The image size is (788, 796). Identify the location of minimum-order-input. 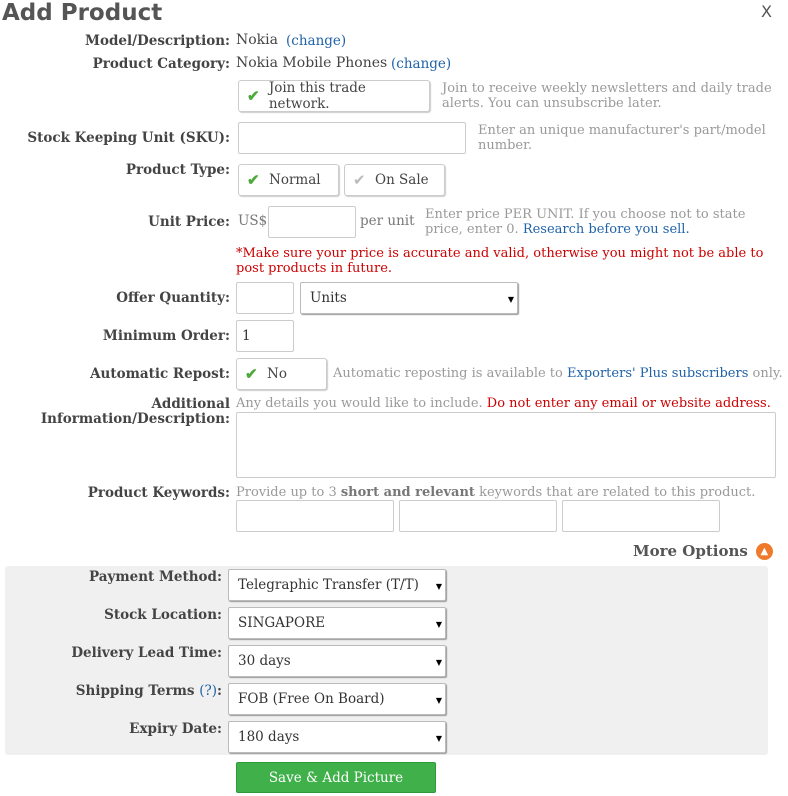
(265, 336).